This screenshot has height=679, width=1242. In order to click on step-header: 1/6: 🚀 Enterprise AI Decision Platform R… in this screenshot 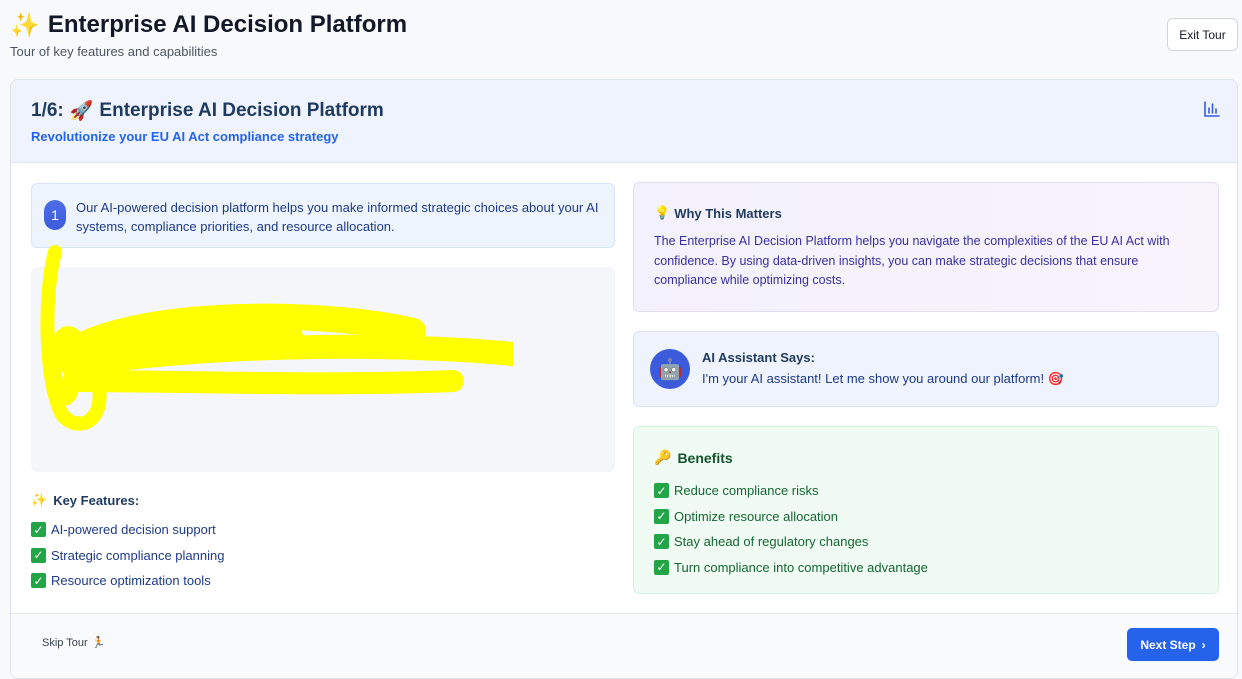, I will do `click(624, 121)`.